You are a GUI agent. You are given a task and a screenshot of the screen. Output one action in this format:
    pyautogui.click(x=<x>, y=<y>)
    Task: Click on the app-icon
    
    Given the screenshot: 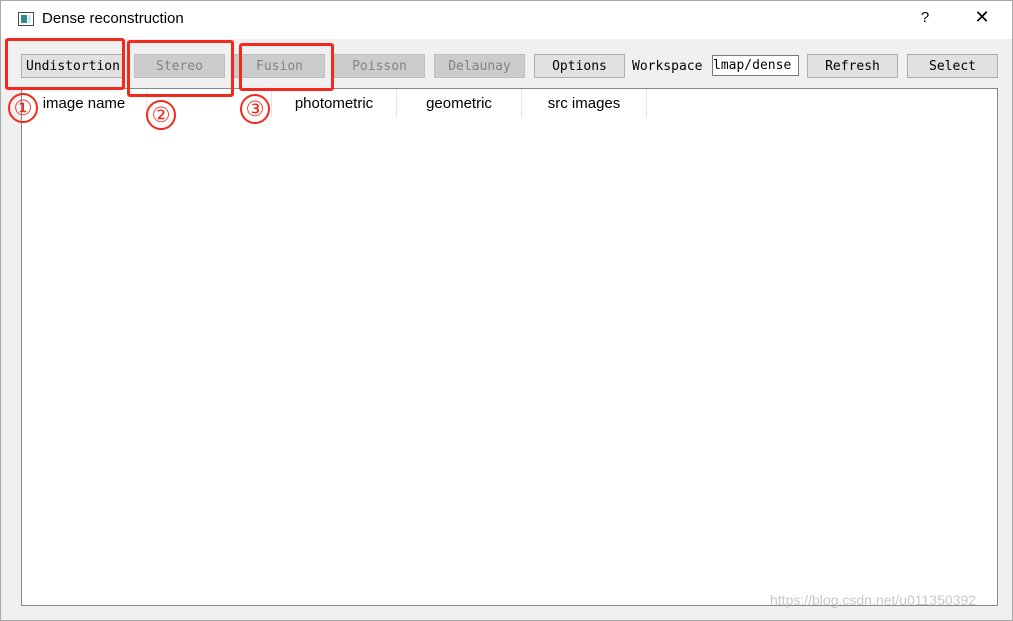 What is the action you would take?
    pyautogui.click(x=26, y=19)
    